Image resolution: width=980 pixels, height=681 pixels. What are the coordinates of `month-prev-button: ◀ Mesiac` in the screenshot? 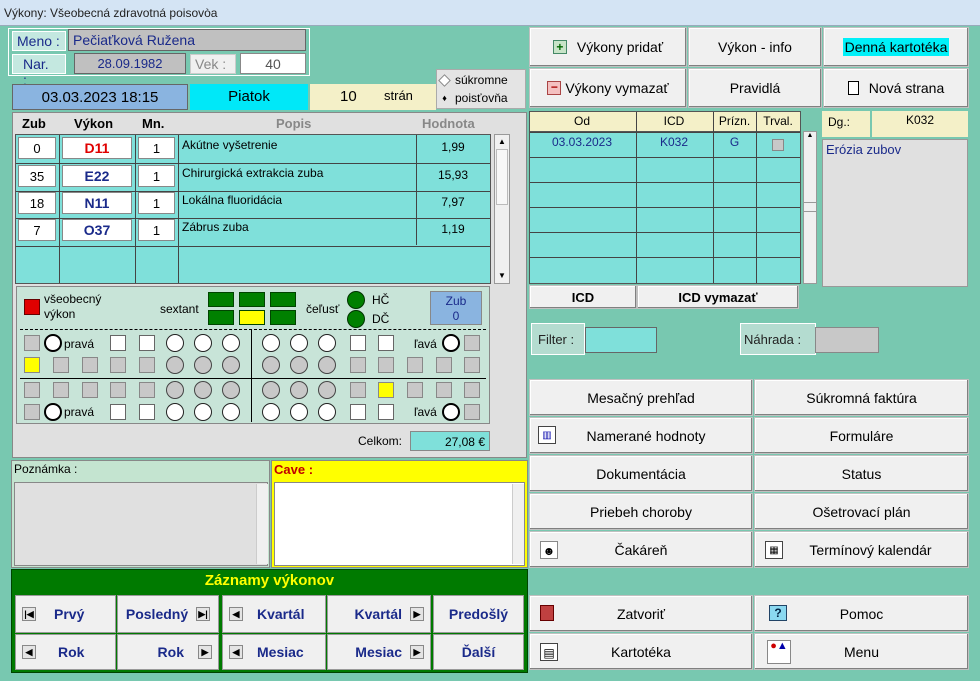 It's located at (274, 652).